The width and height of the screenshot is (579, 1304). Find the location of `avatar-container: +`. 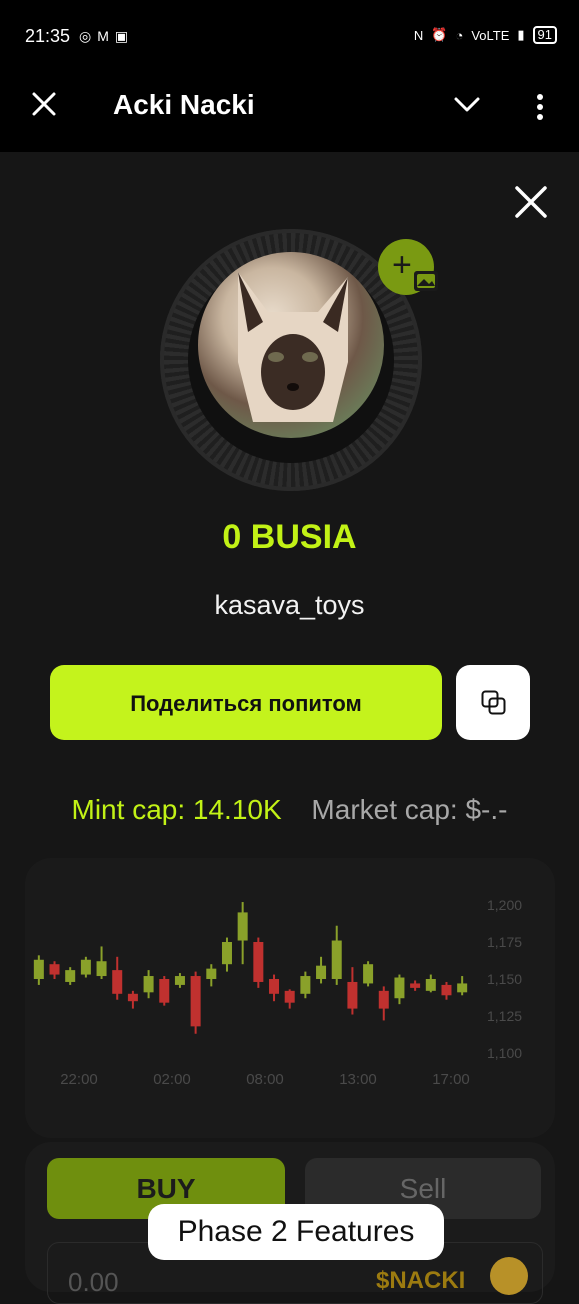

avatar-container: + is located at coordinates (299, 360).